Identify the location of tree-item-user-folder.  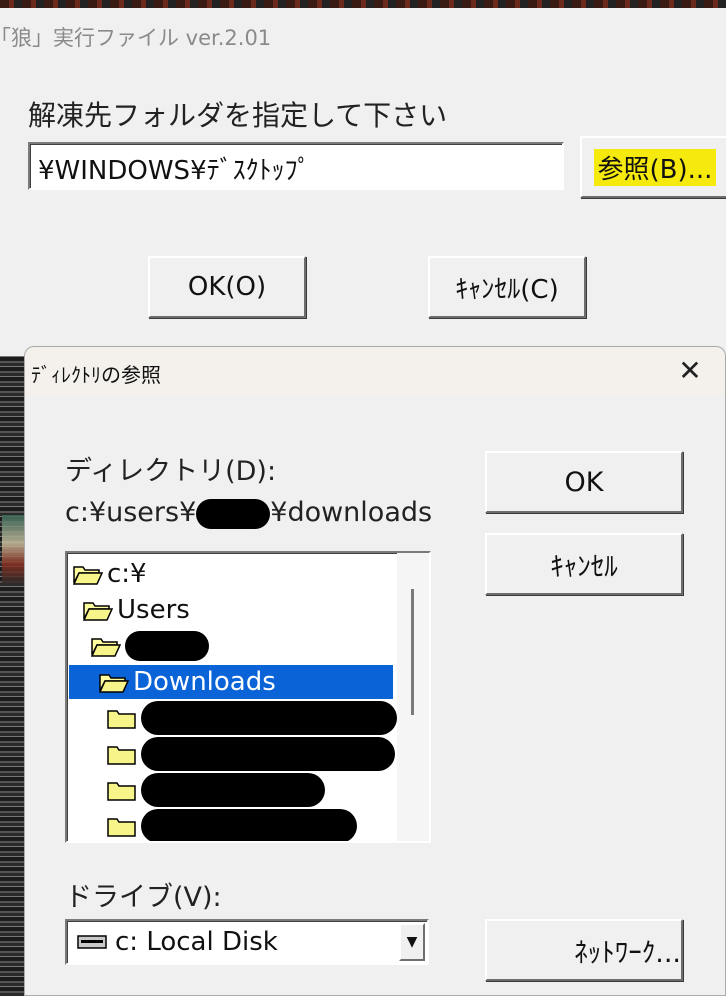
(150, 646).